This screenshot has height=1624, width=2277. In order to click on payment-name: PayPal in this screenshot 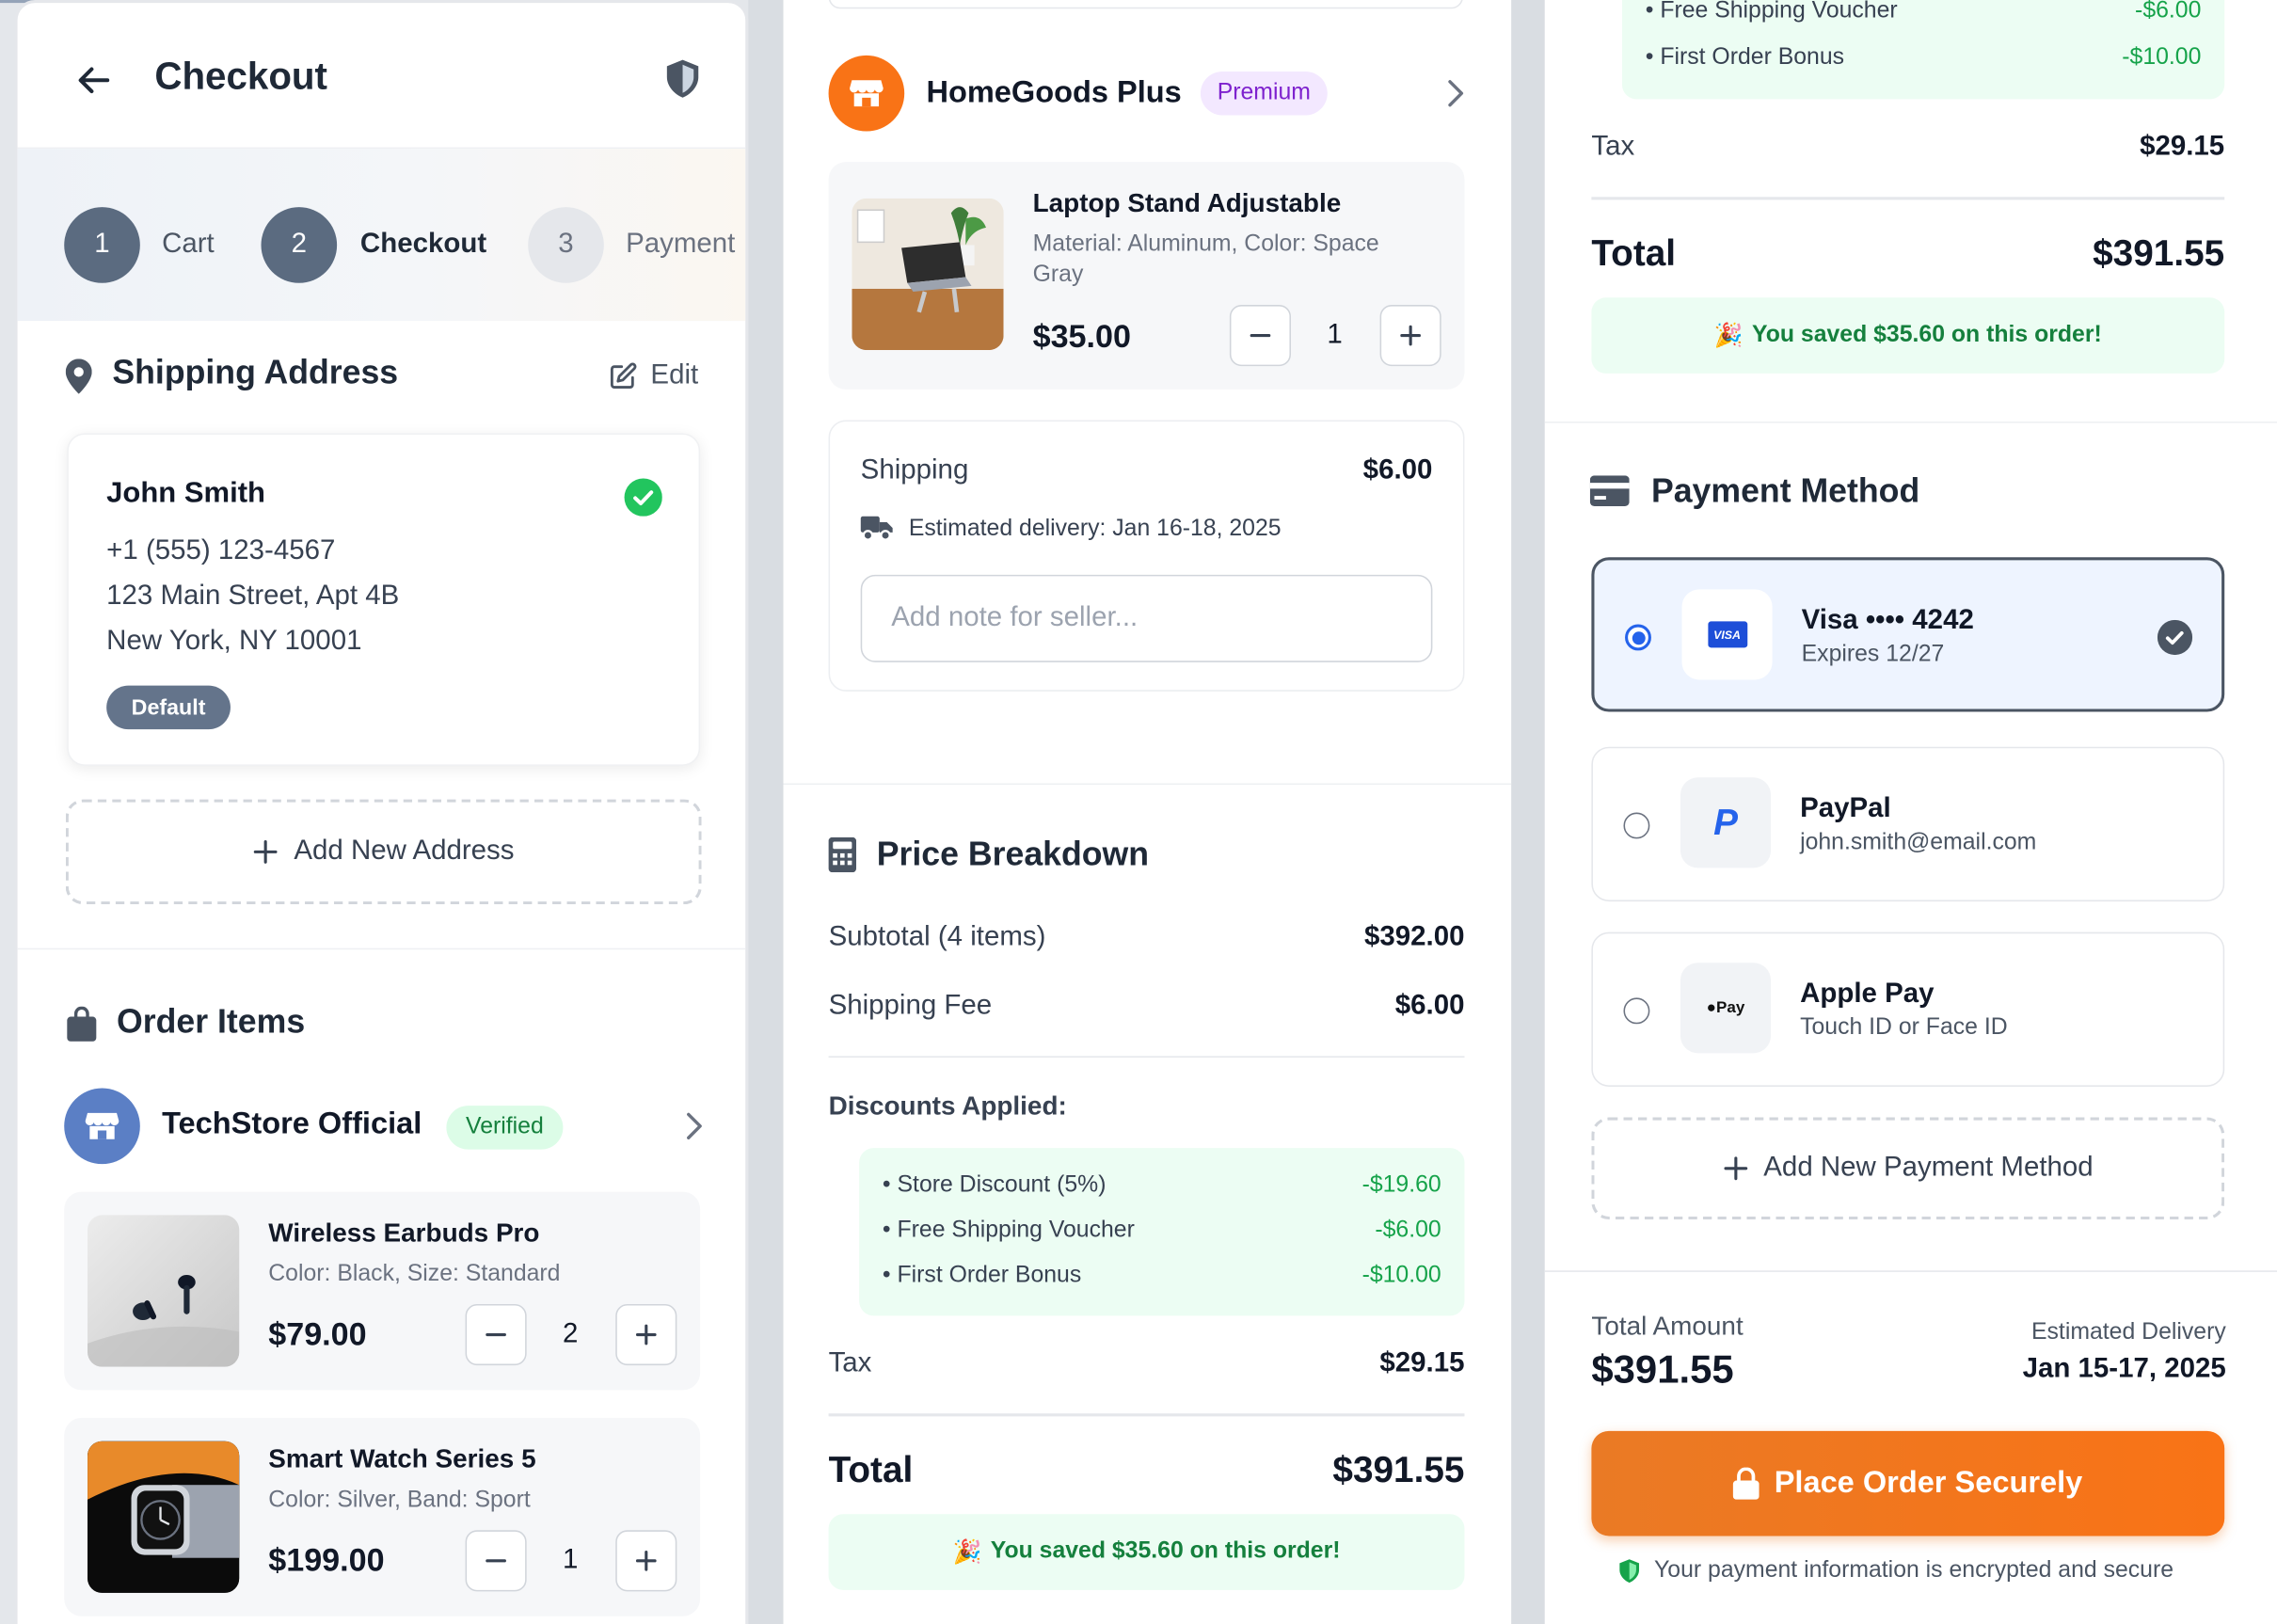, I will do `click(1846, 809)`.